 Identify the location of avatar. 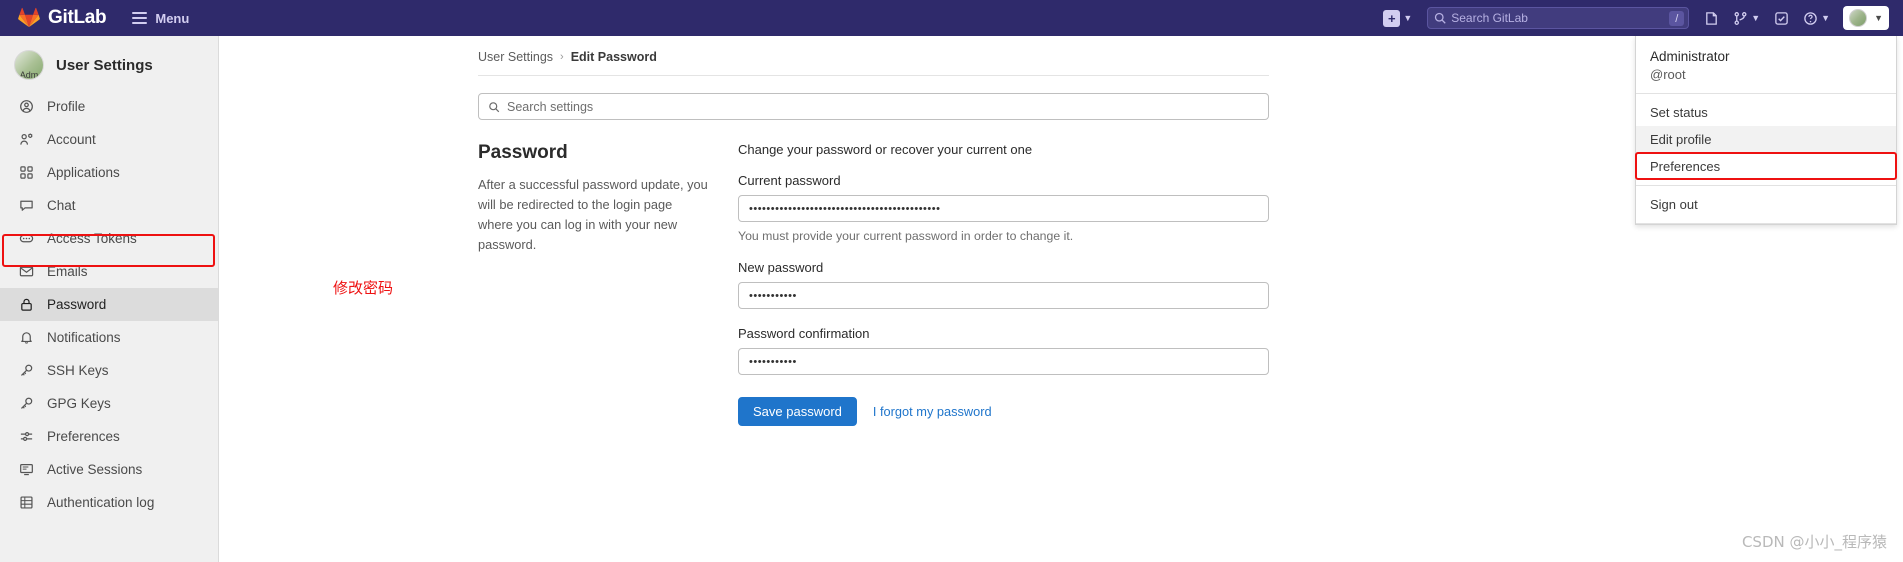
(1858, 18).